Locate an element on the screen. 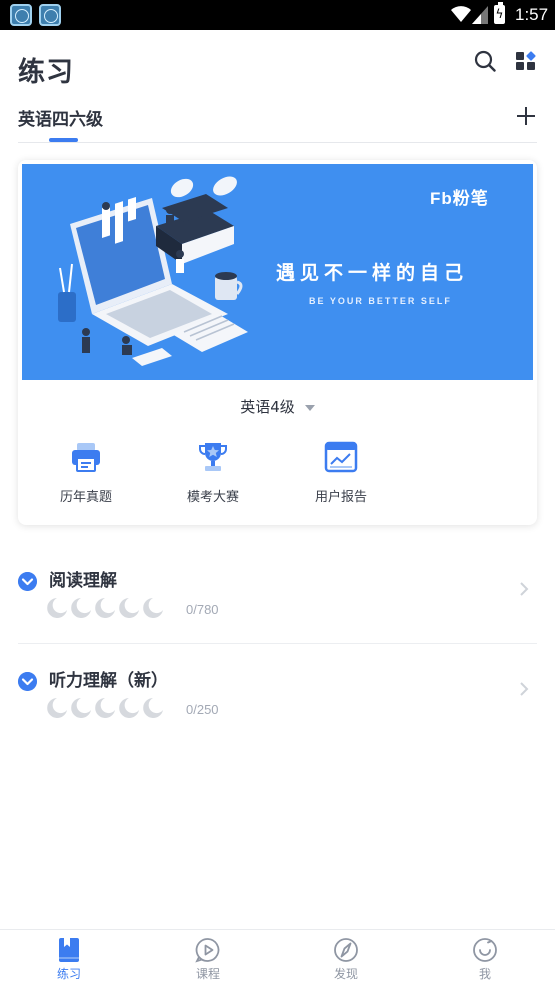 The width and height of the screenshot is (555, 988). status-time: 1:57 is located at coordinates (532, 14).